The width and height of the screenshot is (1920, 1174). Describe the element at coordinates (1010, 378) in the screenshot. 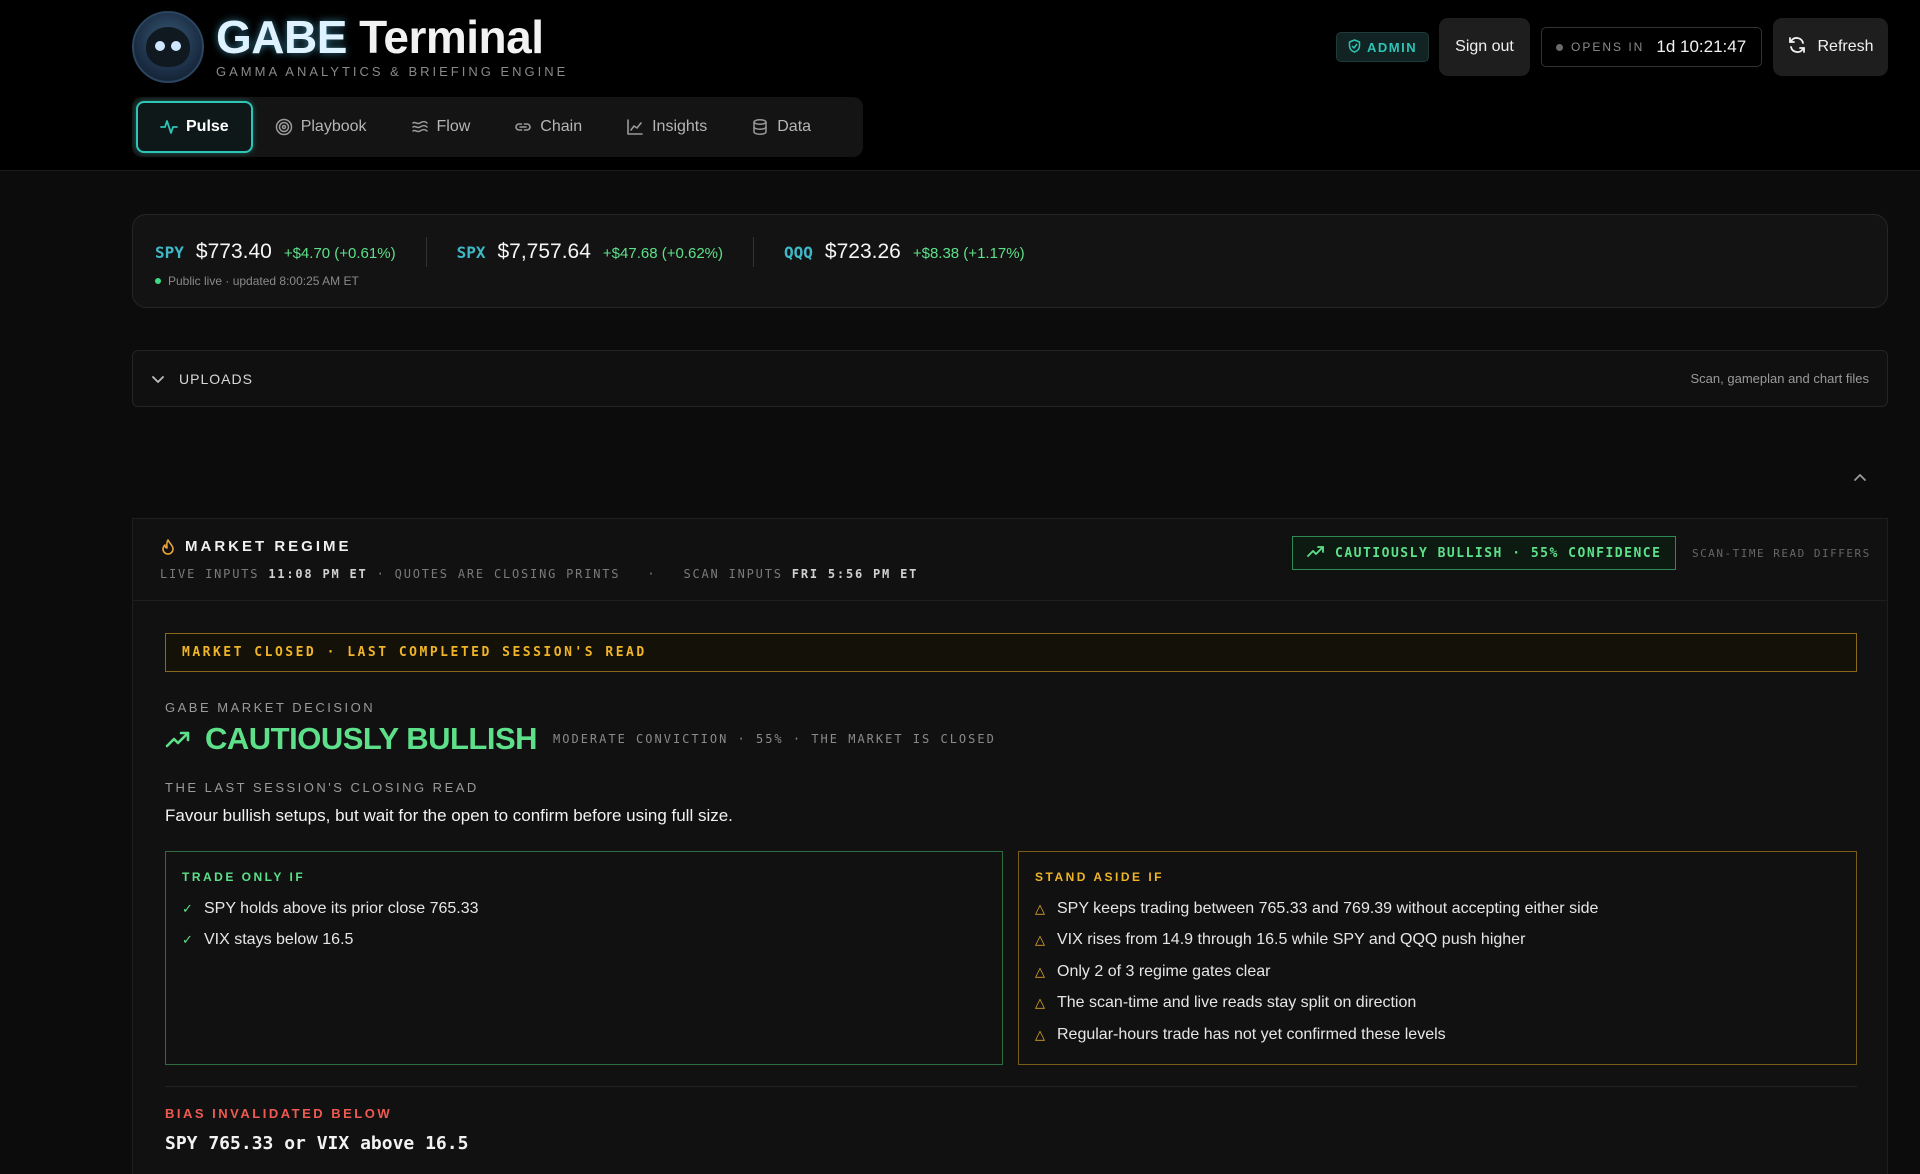

I see `uploads-panel-toggle: UPLOADS Scan, gameplan and chart files` at that location.